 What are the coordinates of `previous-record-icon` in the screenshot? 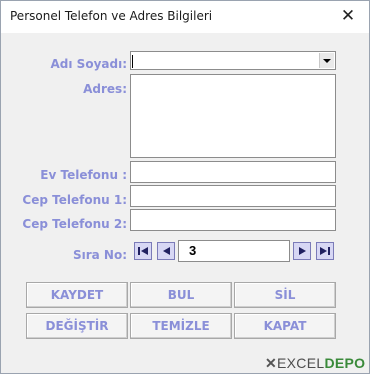 It's located at (166, 251).